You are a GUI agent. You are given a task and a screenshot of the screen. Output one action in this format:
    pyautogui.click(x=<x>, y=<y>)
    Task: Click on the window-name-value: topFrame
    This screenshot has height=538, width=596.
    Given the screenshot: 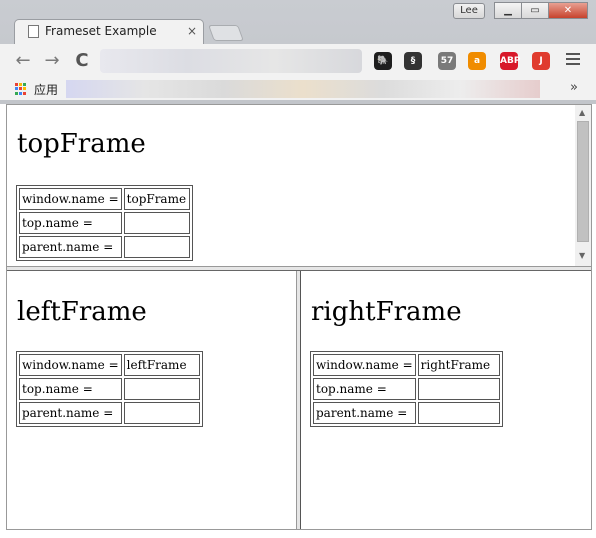 What is the action you would take?
    pyautogui.click(x=156, y=199)
    